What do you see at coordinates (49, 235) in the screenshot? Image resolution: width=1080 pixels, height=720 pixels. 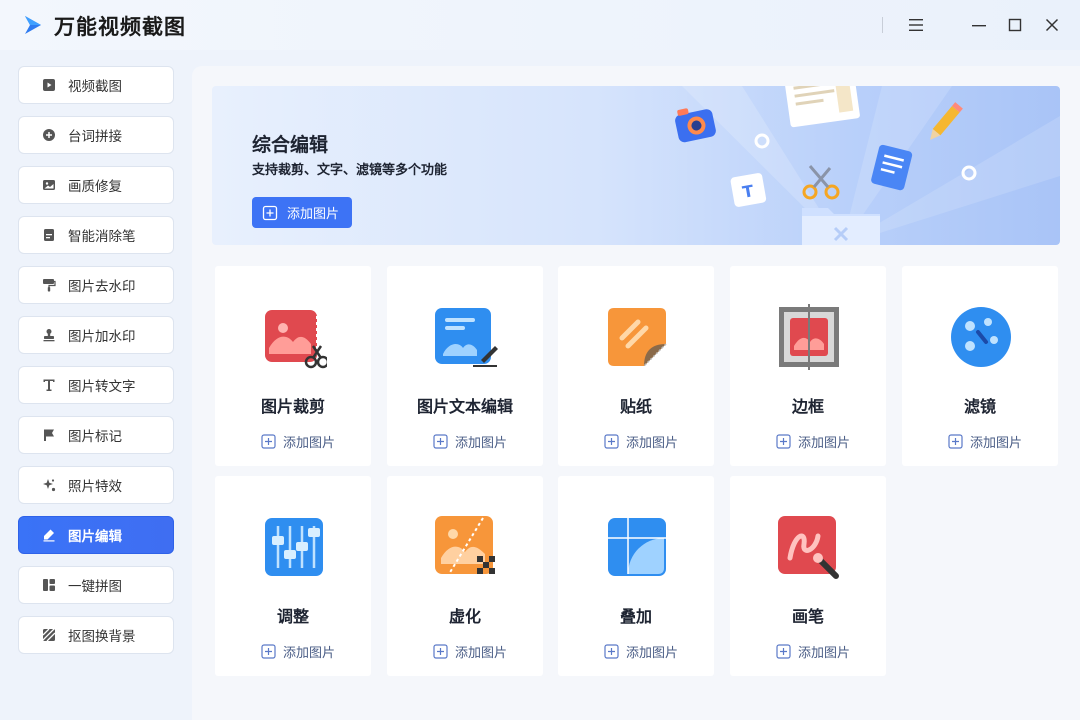 I see `document-icon` at bounding box center [49, 235].